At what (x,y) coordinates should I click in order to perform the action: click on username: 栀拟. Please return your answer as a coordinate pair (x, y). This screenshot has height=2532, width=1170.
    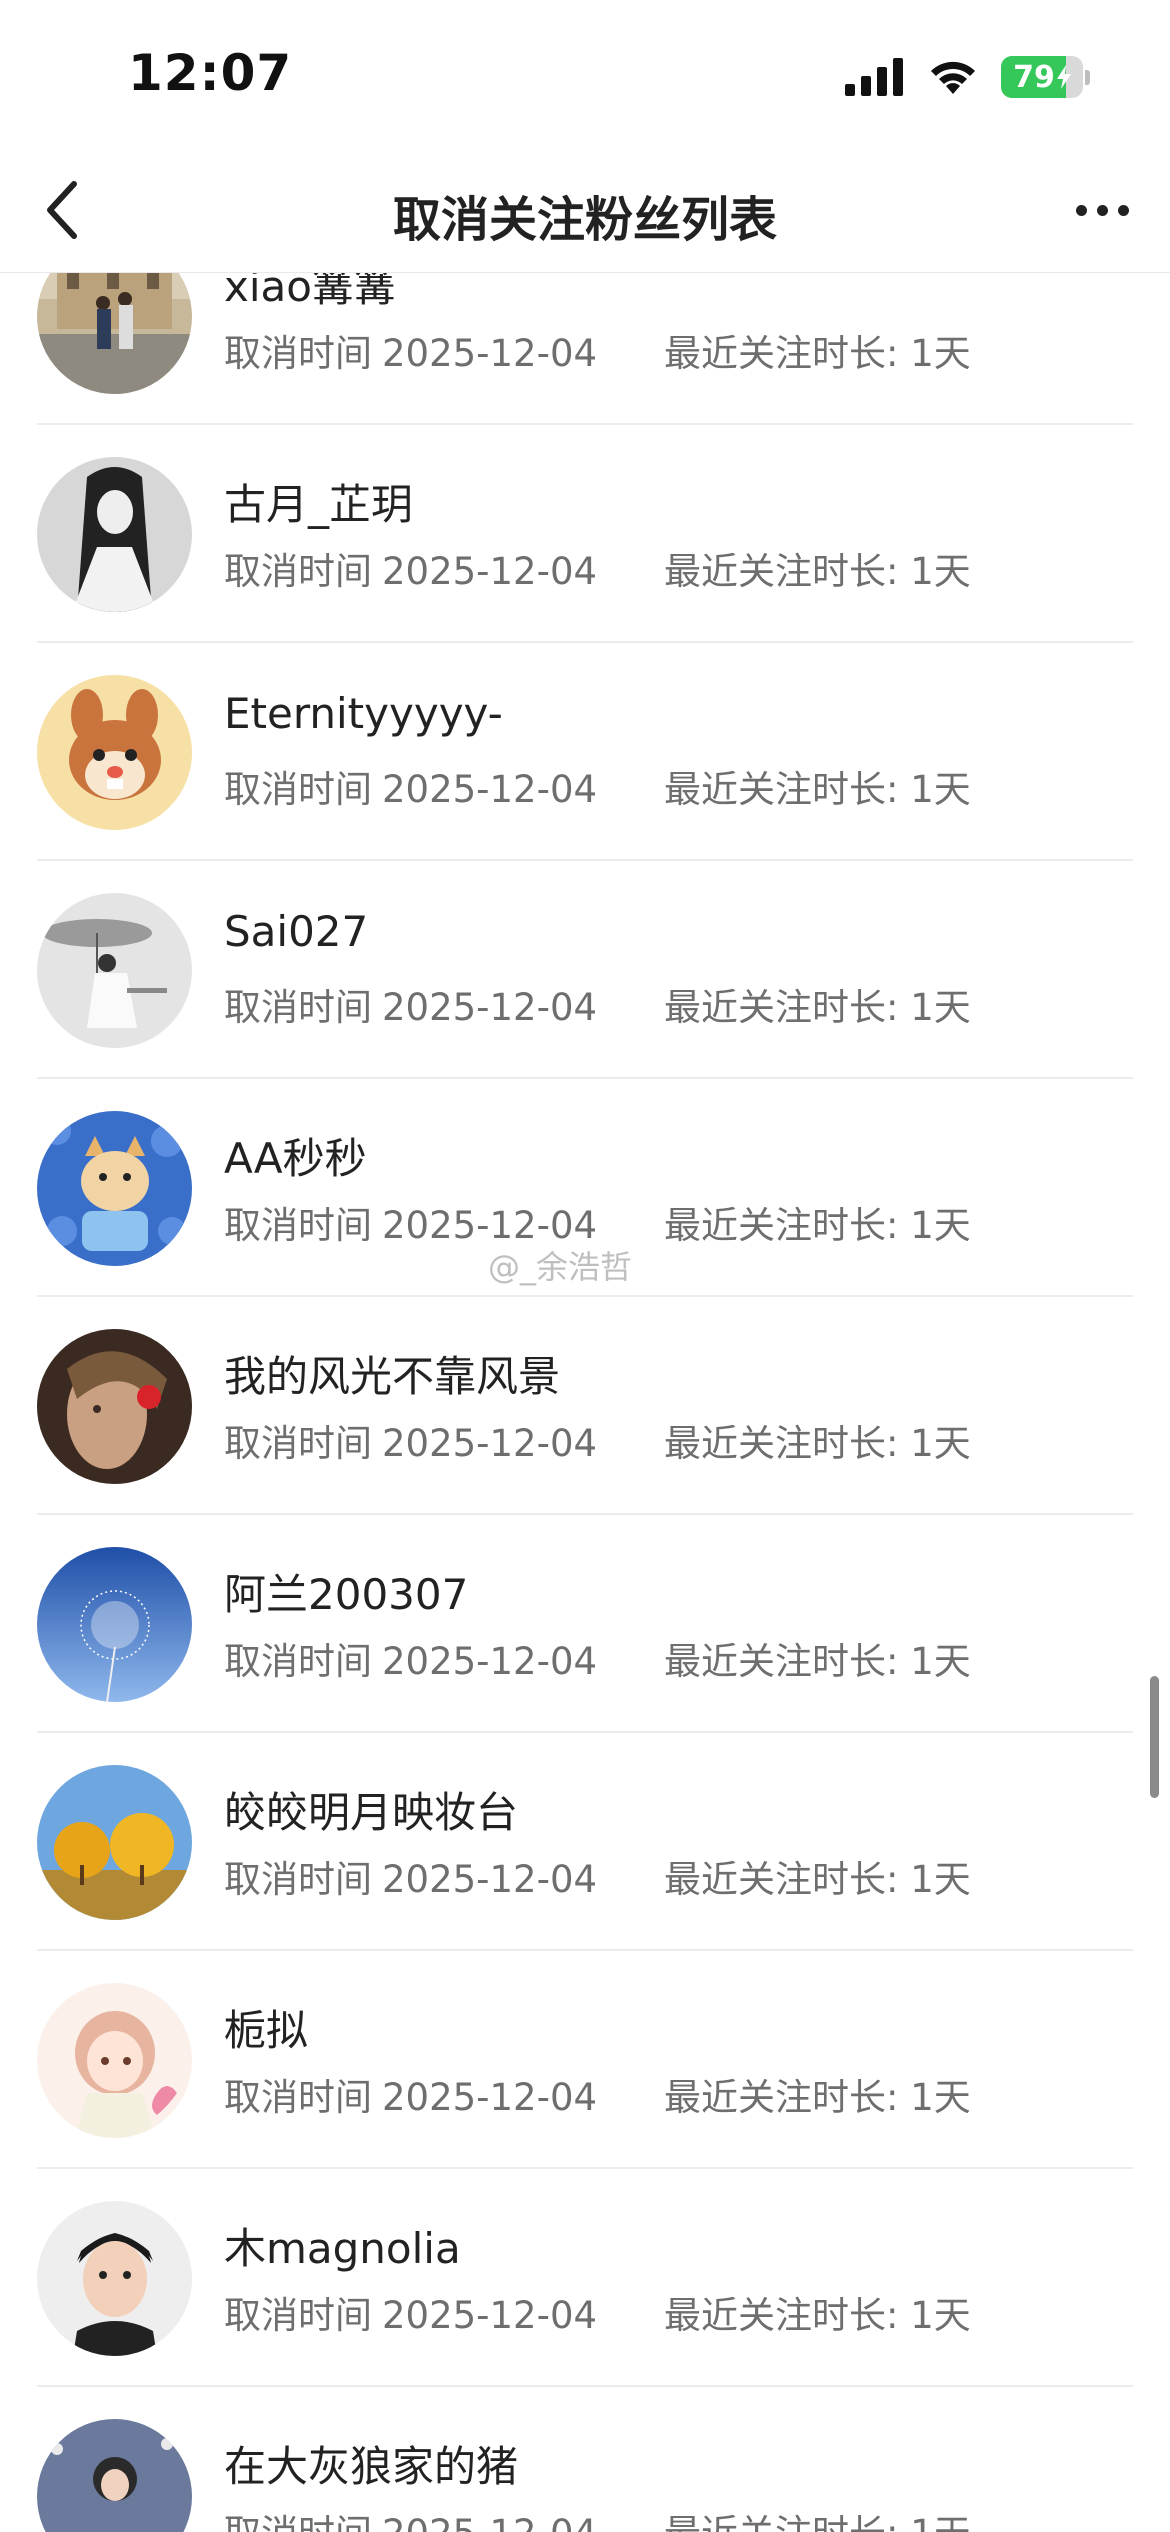
    Looking at the image, I should click on (266, 2030).